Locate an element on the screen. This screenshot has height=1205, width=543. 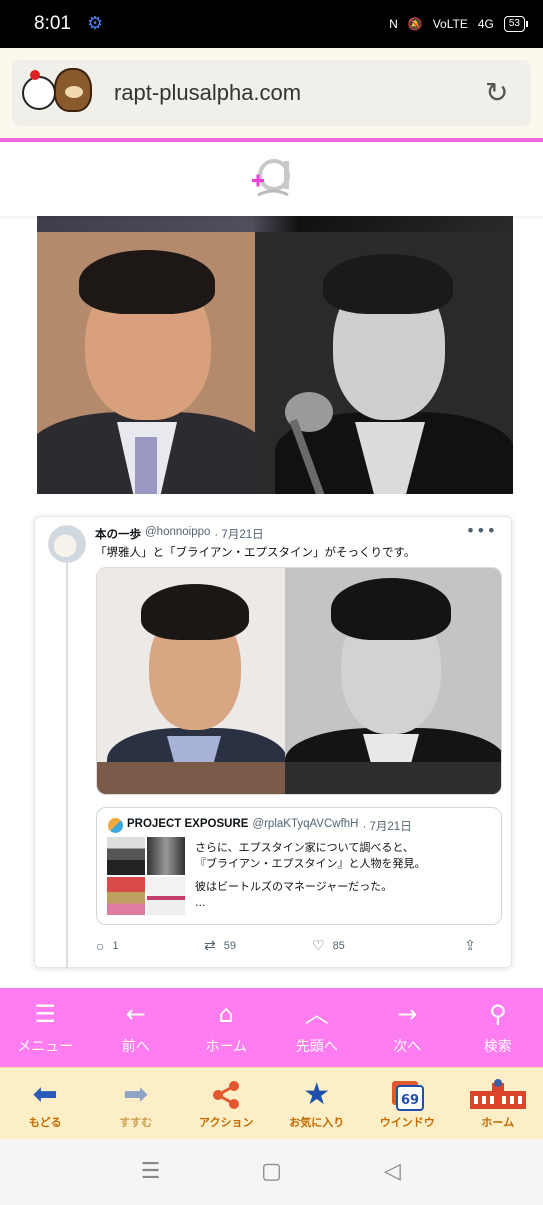
site-mascot-icon is located at coordinates (56, 93).